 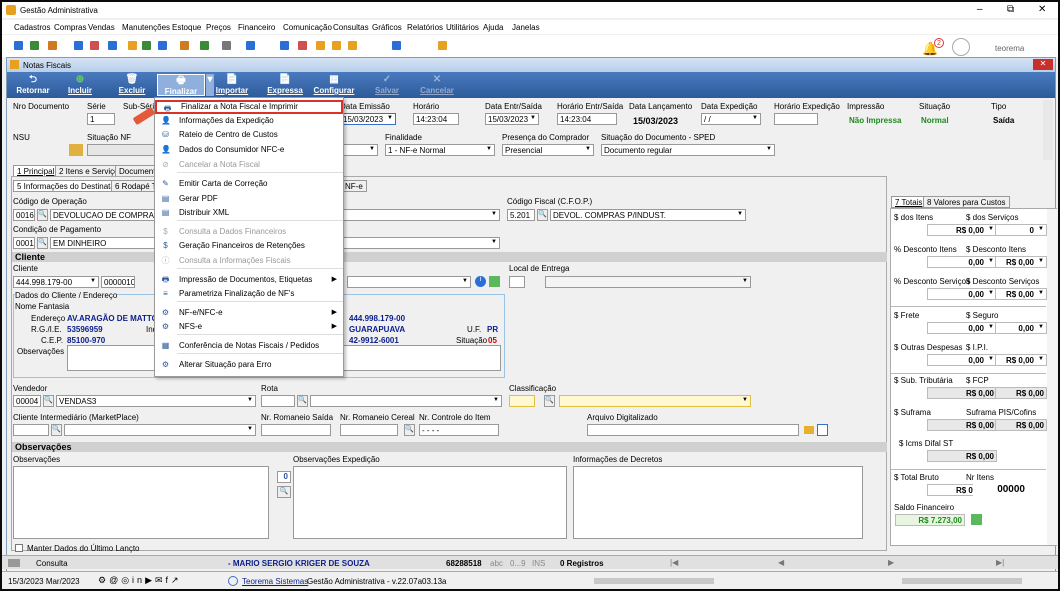 I want to click on classificacao-num, so click(x=522, y=401).